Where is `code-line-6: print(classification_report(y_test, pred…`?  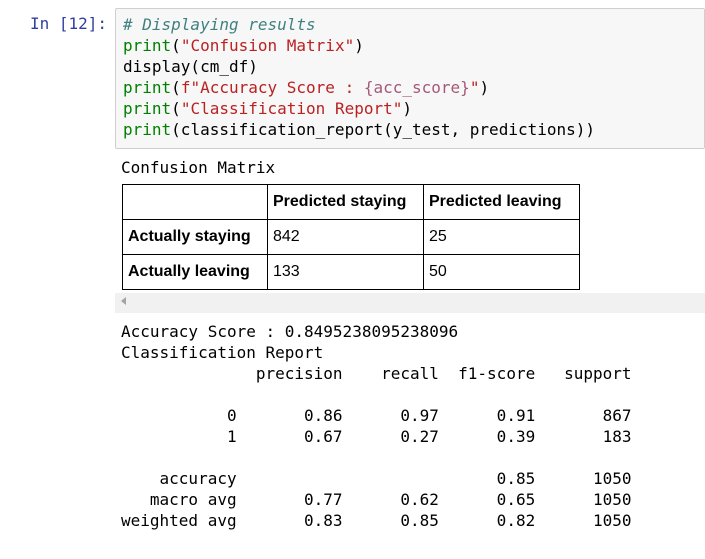
code-line-6: print(classification_report(y_test, pred… is located at coordinates (359, 129).